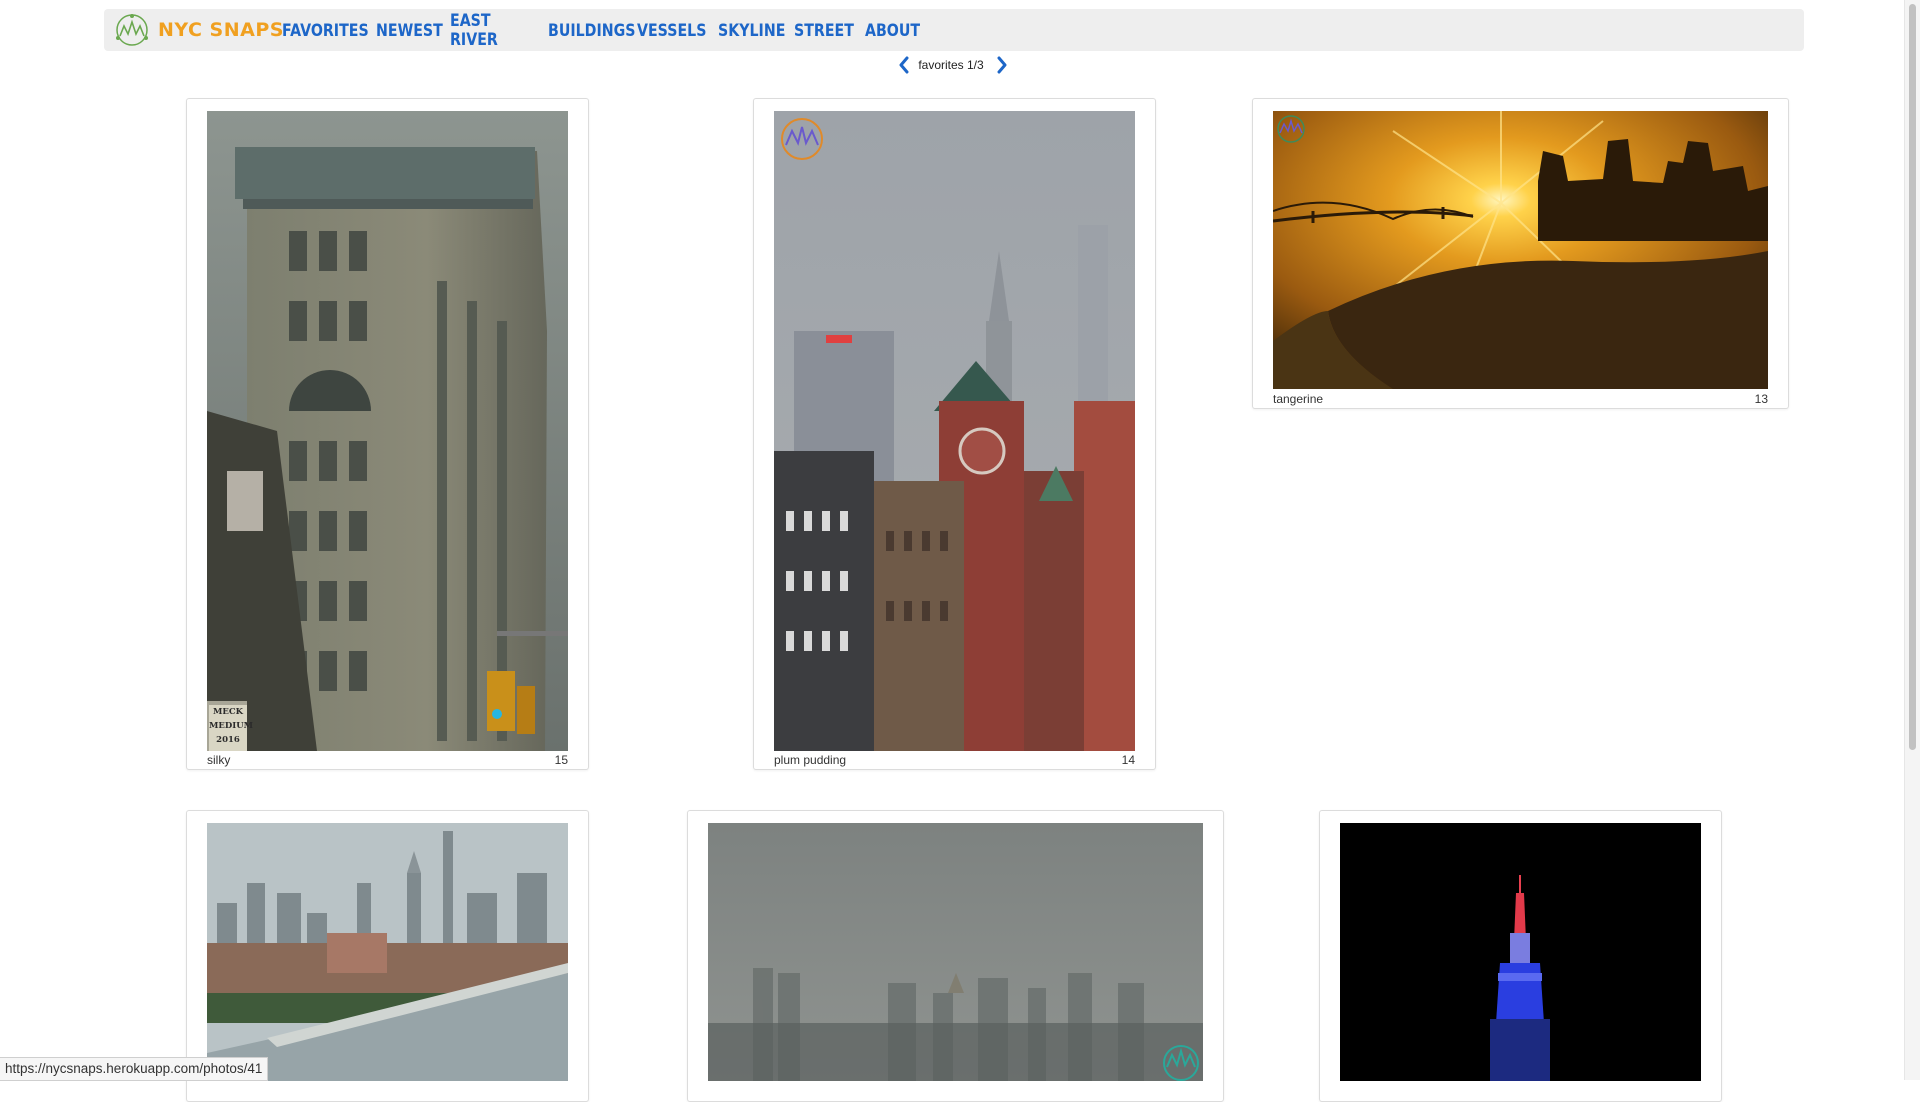 This screenshot has height=1102, width=1920. I want to click on chevron-right-icon, so click(1002, 65).